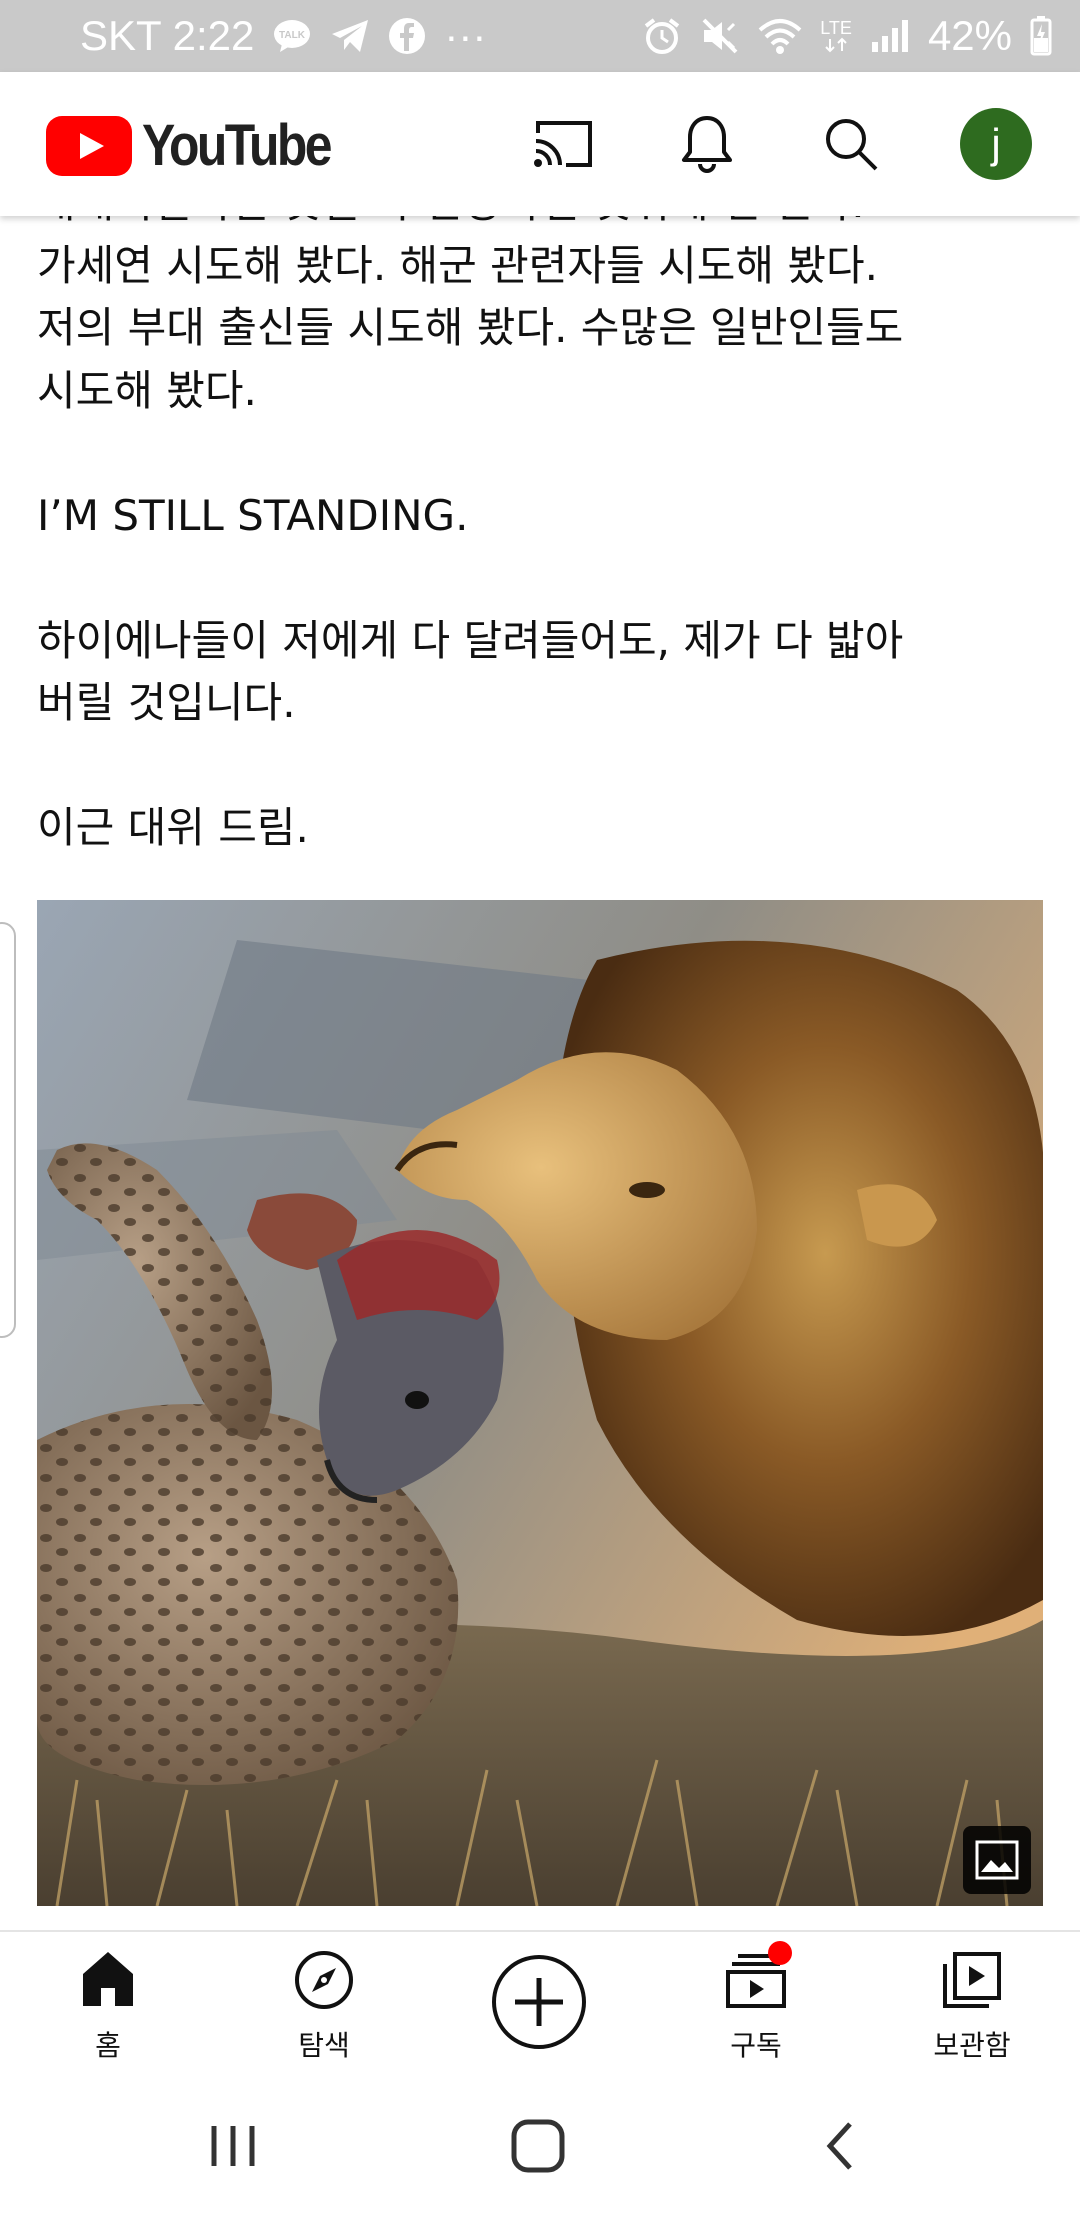 The height and width of the screenshot is (2220, 1080). I want to click on carrier-time: SKT 2:22, so click(167, 35).